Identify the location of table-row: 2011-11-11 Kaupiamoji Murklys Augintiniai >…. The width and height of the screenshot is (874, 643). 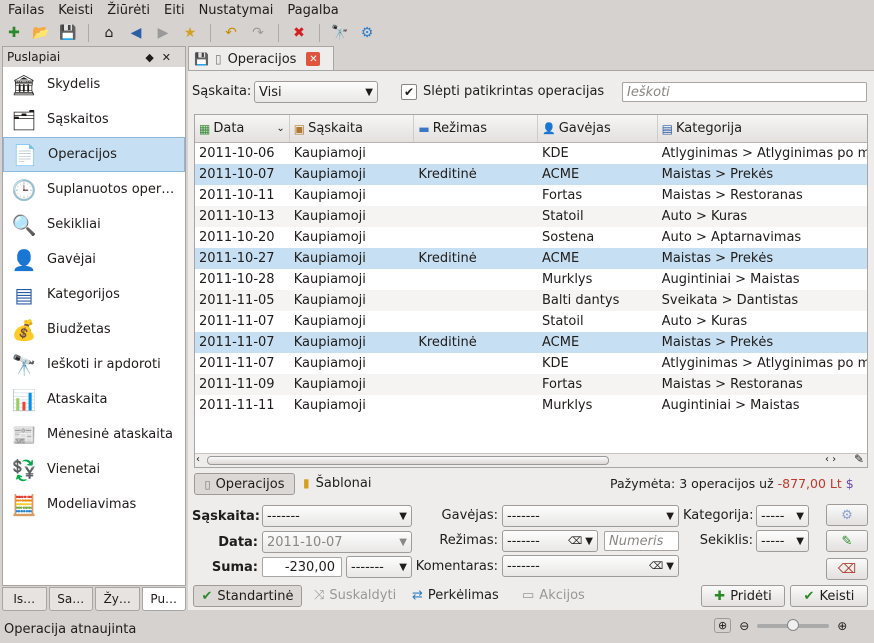
(531, 405).